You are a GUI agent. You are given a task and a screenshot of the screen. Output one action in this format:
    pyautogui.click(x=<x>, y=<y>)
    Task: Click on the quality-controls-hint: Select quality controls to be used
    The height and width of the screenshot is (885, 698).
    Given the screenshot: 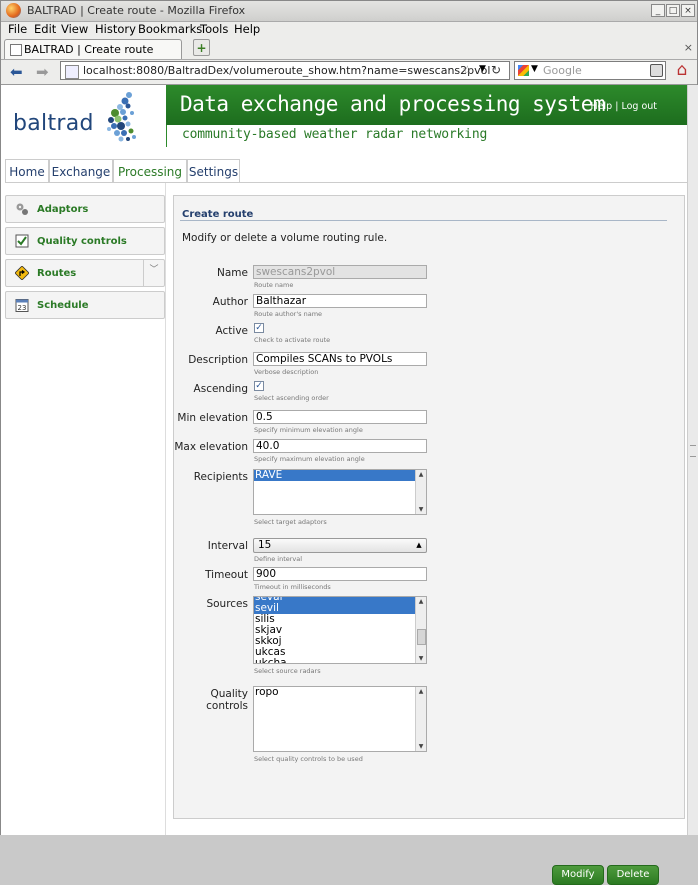 What is the action you would take?
    pyautogui.click(x=308, y=759)
    